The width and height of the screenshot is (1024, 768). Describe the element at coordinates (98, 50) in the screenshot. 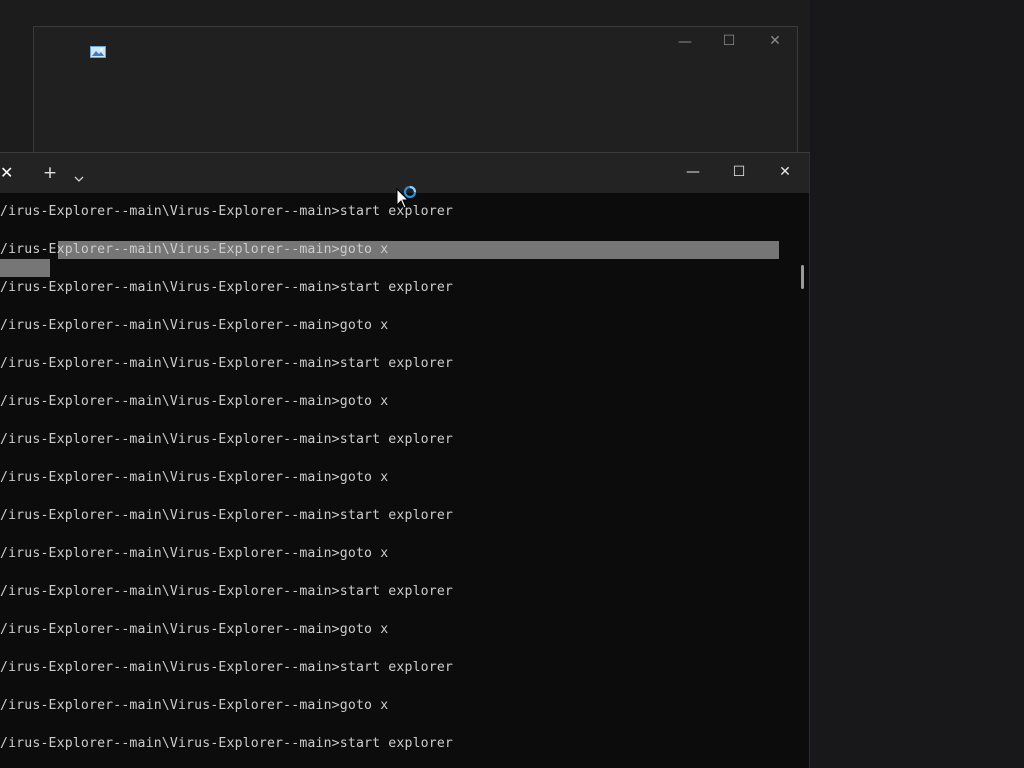

I see `image-app-icon` at that location.